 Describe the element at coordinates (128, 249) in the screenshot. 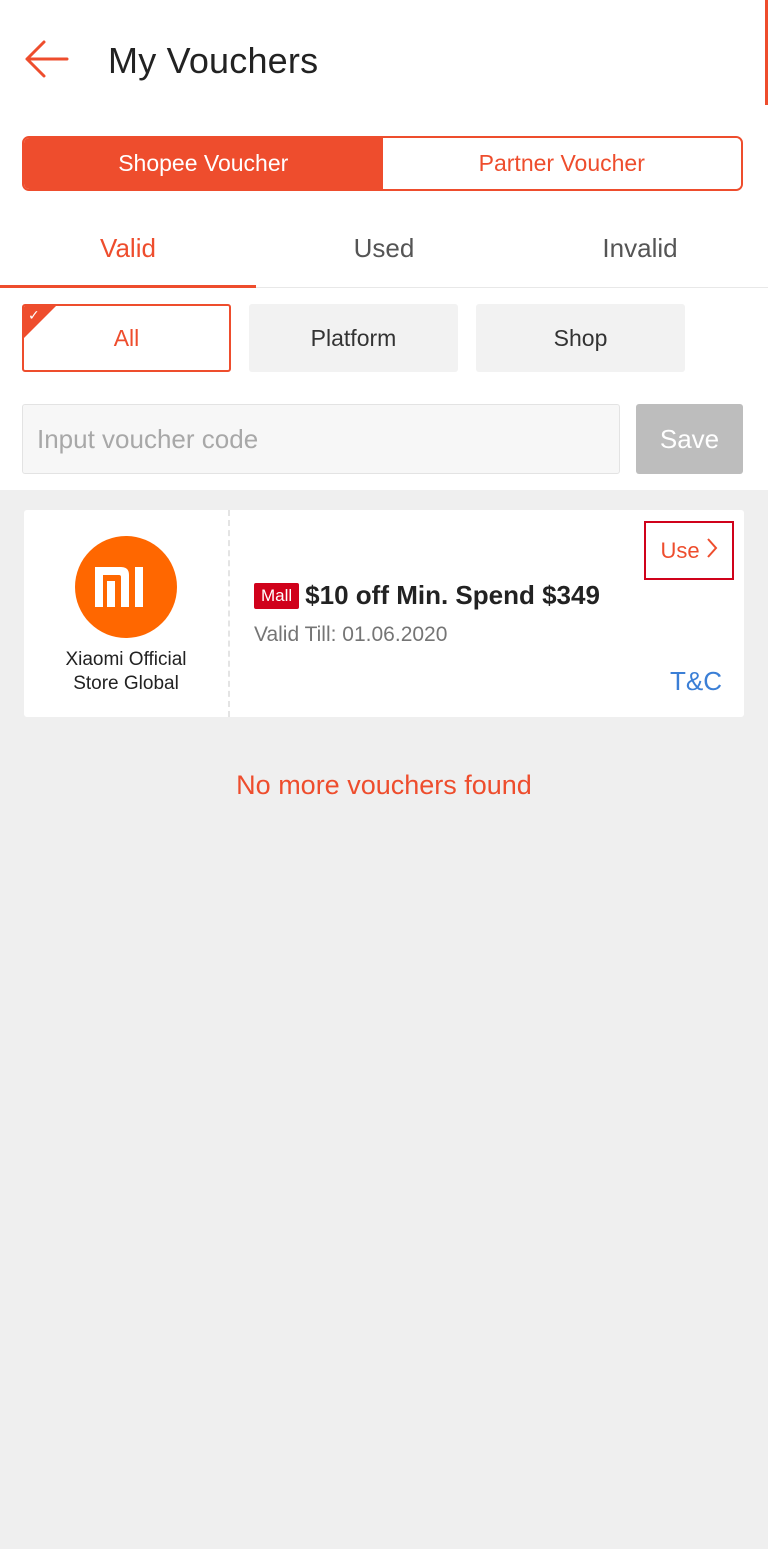

I see `tab-valid: Valid` at that location.